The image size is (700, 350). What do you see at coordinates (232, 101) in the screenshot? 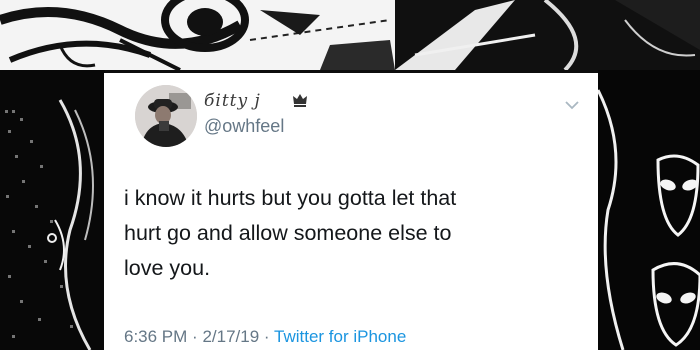
I see `display-name: бitty j` at bounding box center [232, 101].